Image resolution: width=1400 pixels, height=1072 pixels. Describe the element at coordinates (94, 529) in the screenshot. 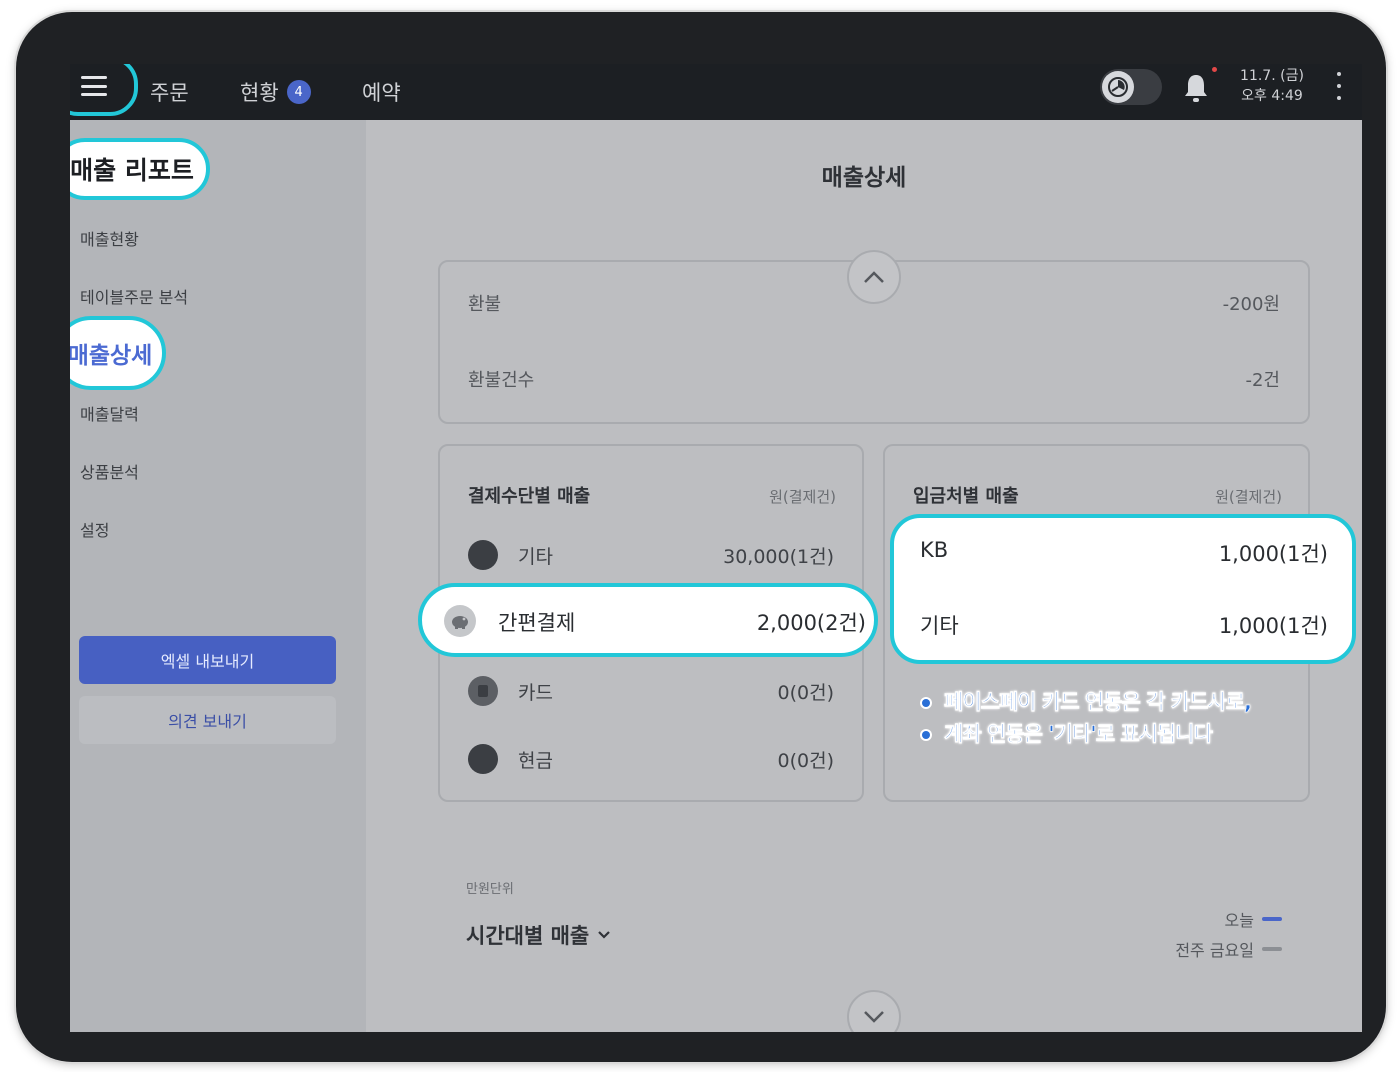

I see `sidebar-item-settings: 설정` at that location.